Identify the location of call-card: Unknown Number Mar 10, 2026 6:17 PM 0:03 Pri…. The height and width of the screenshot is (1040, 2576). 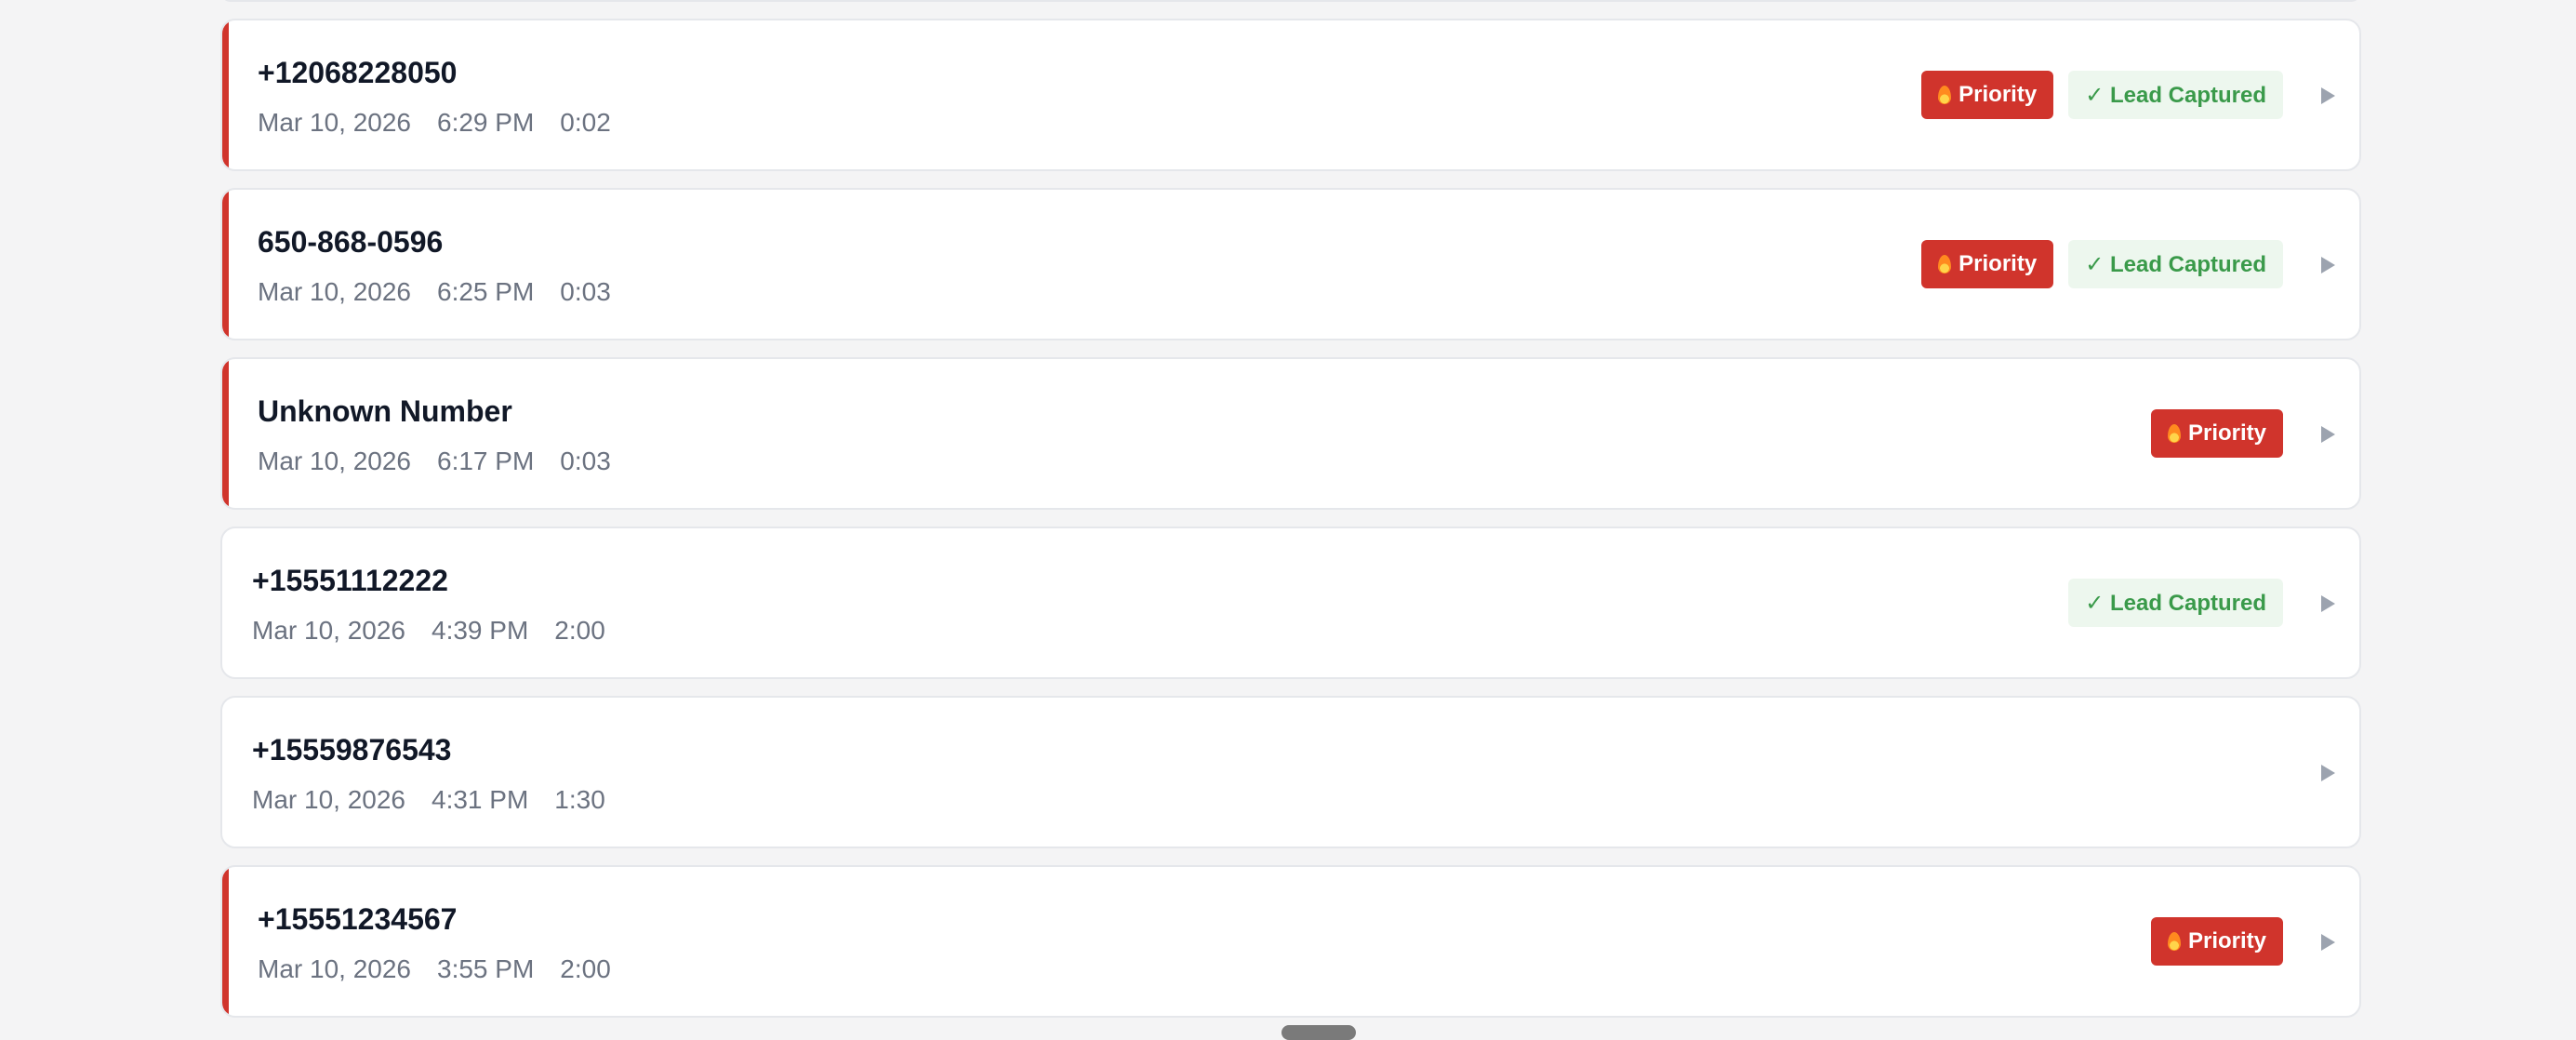
(1290, 433).